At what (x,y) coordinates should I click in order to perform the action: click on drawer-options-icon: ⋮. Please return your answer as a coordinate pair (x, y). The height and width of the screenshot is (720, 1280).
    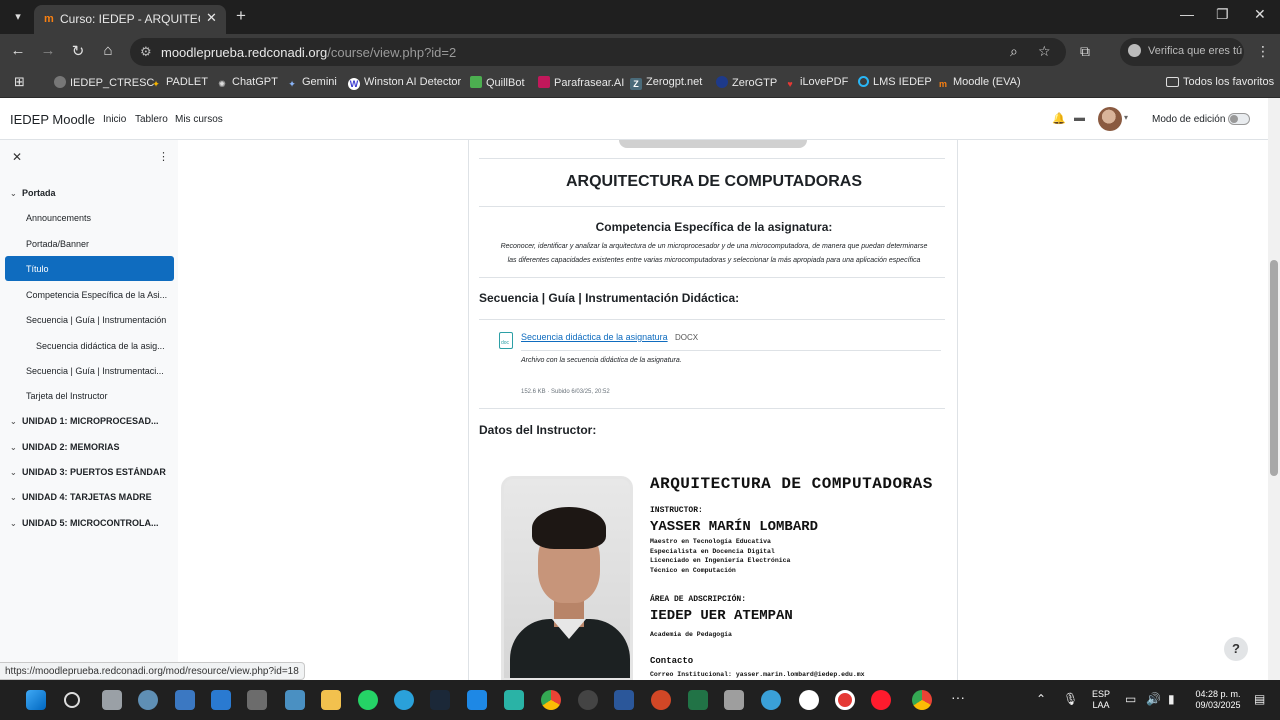
    Looking at the image, I should click on (163, 156).